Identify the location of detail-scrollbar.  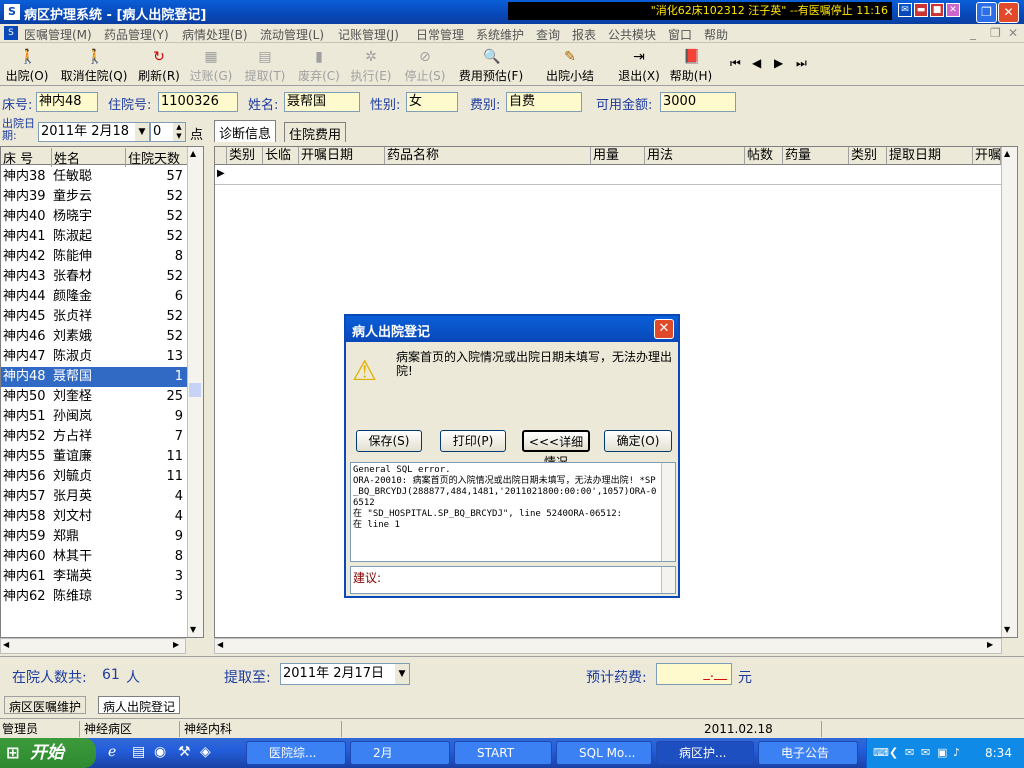
(668, 512).